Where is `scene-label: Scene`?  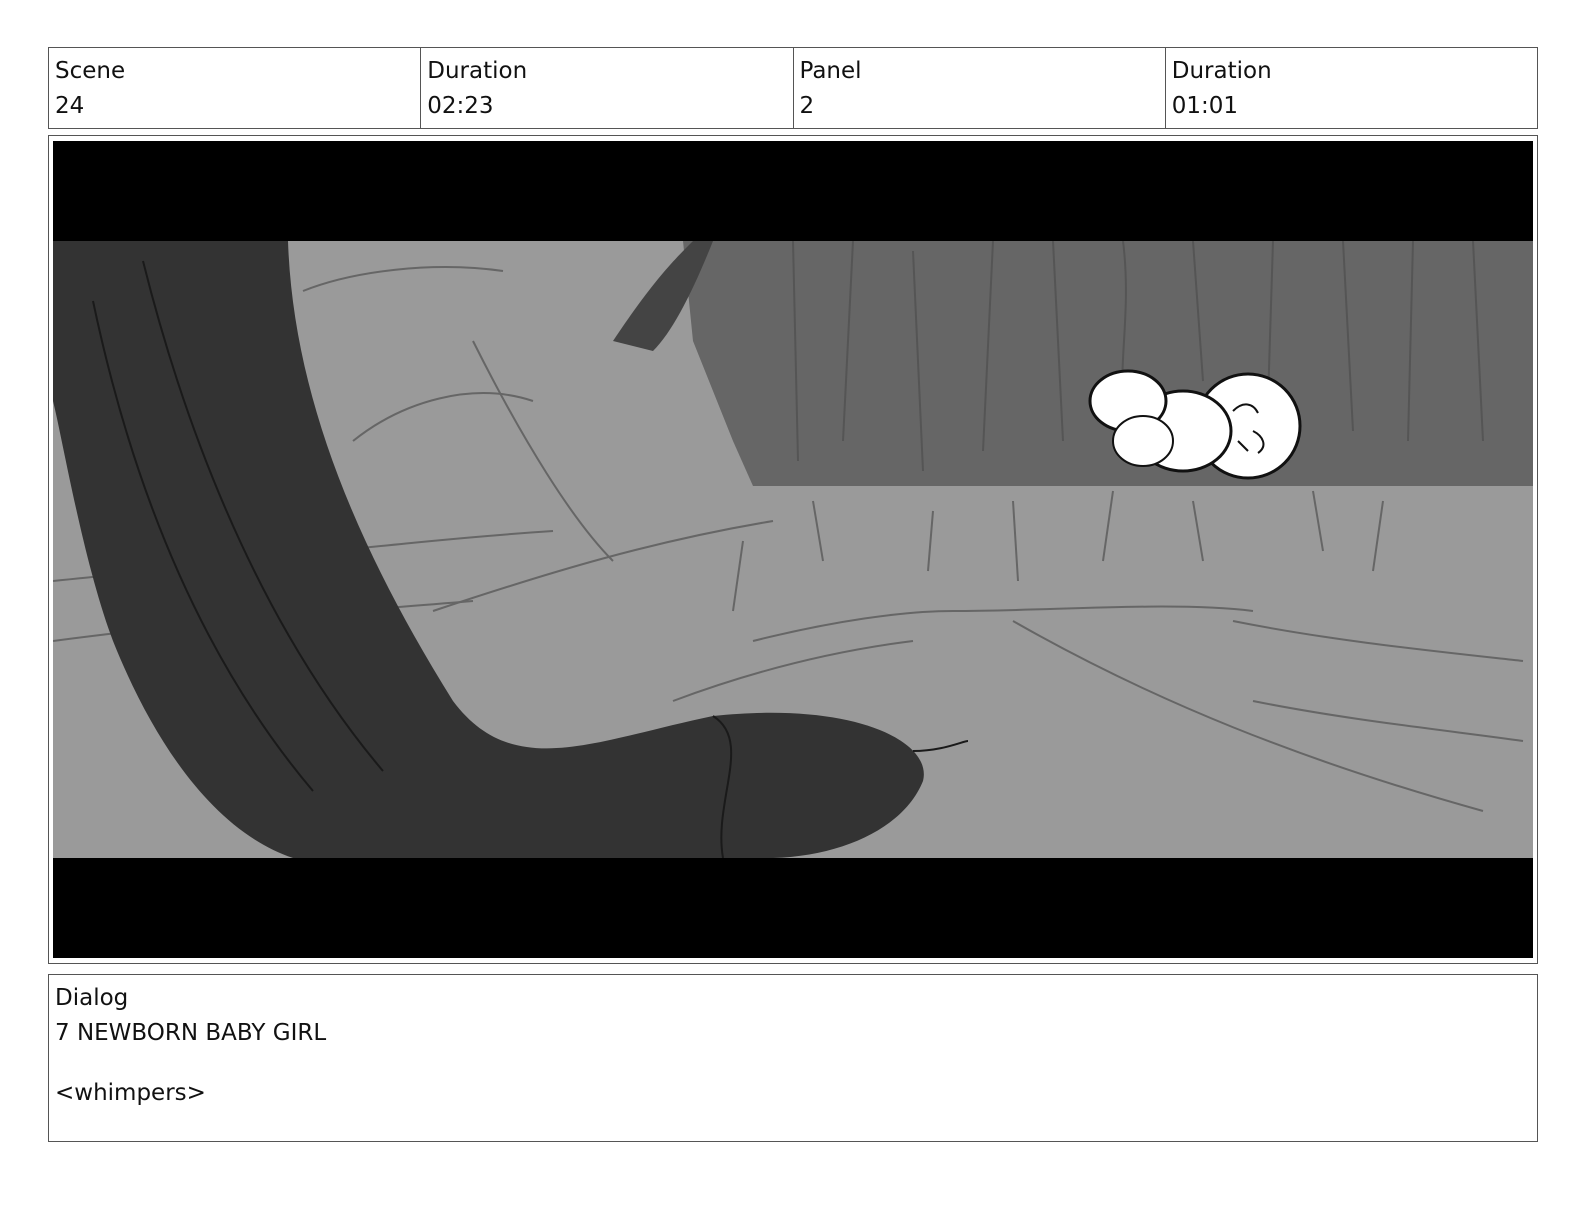
scene-label: Scene is located at coordinates (90, 71).